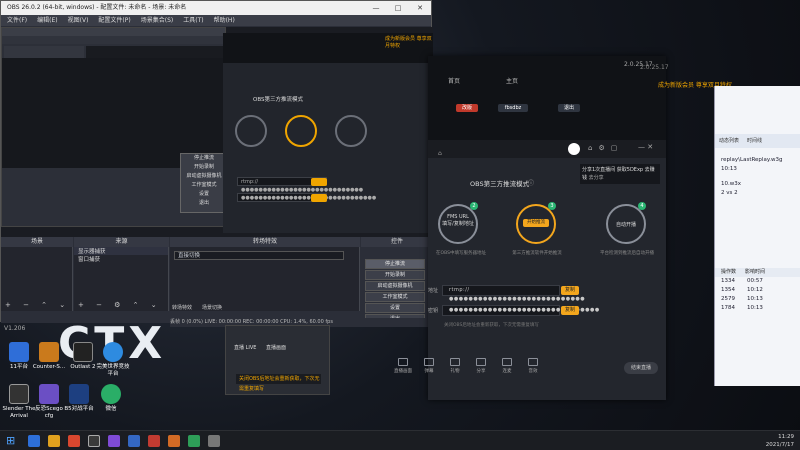 The image size is (800, 450). I want to click on table-row: 1354 10:12, so click(757, 290).